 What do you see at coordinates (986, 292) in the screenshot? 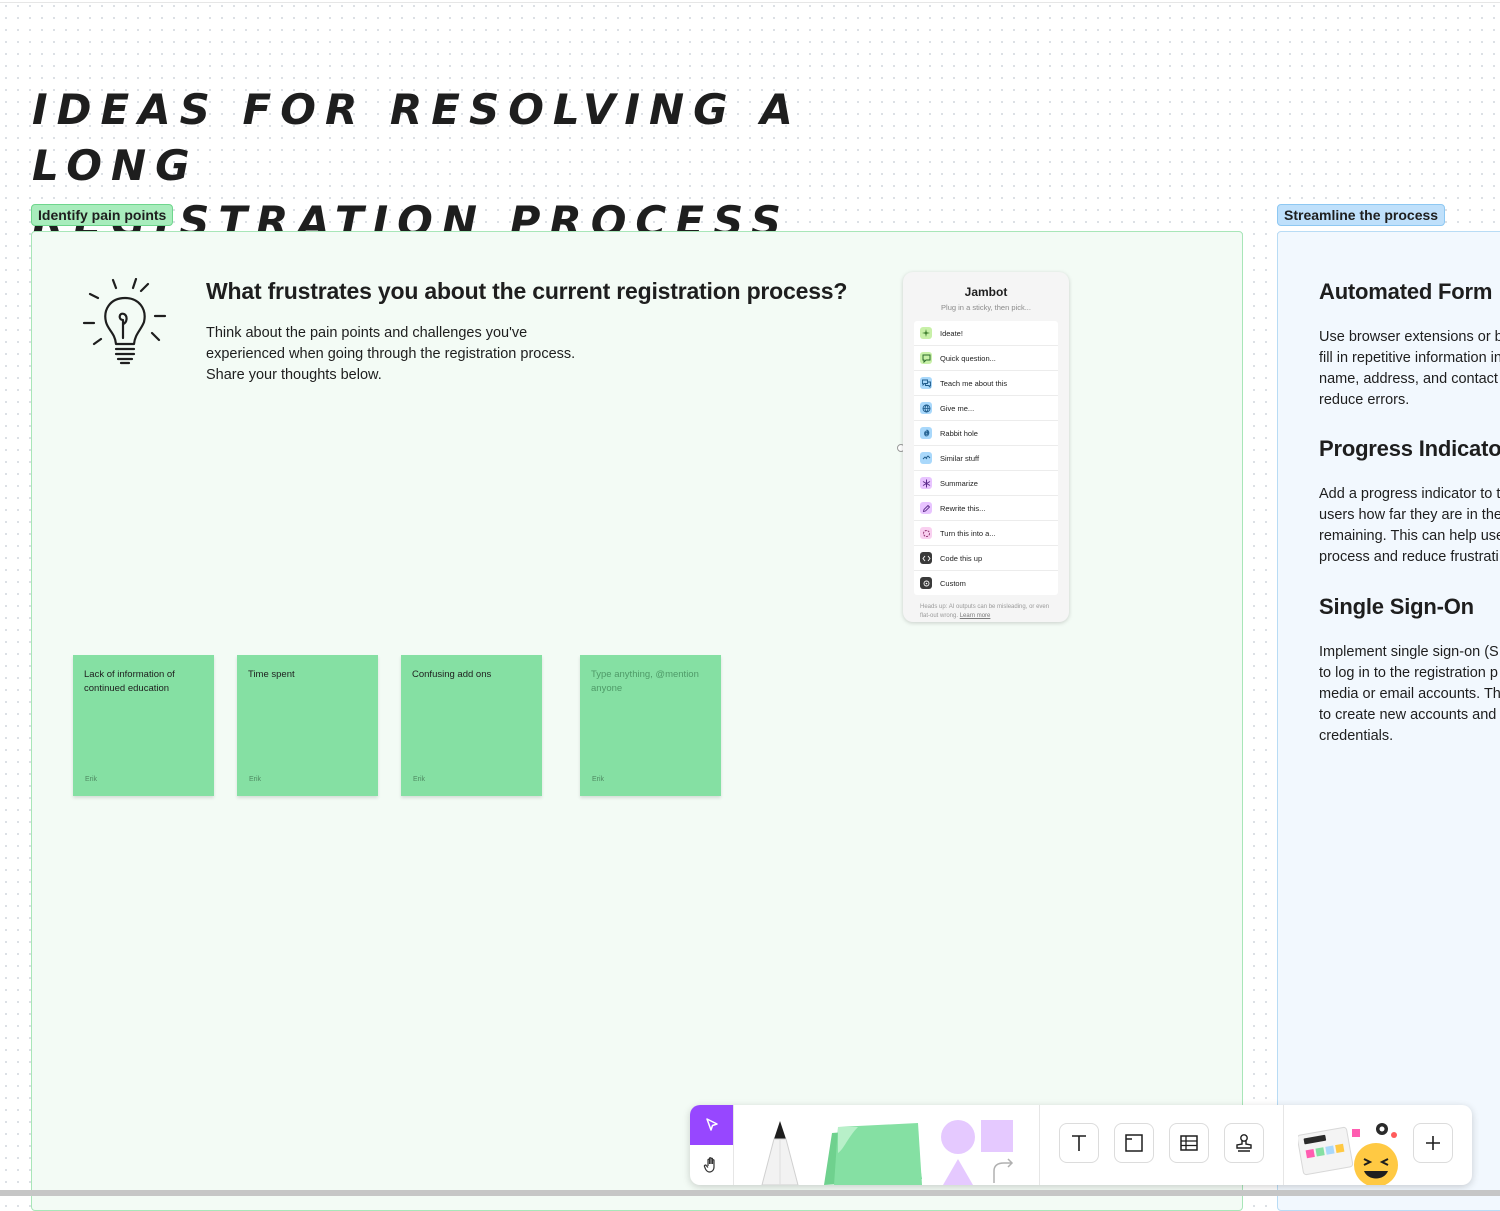
I see `jambot-title: Jambot` at bounding box center [986, 292].